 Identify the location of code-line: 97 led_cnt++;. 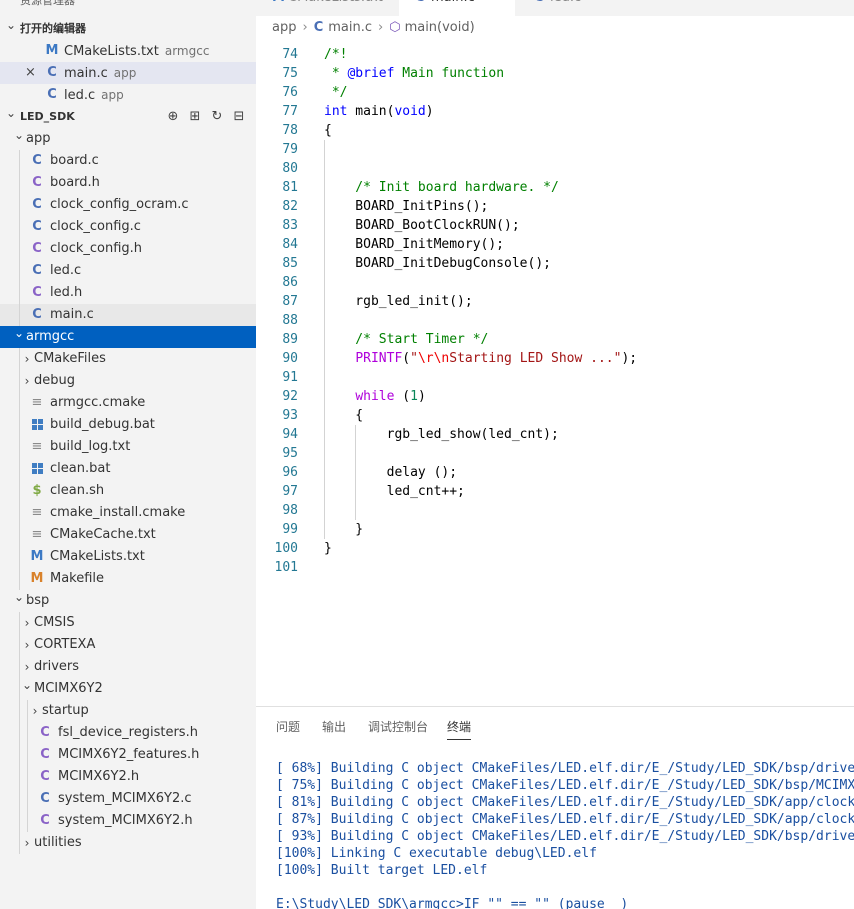
(555, 491).